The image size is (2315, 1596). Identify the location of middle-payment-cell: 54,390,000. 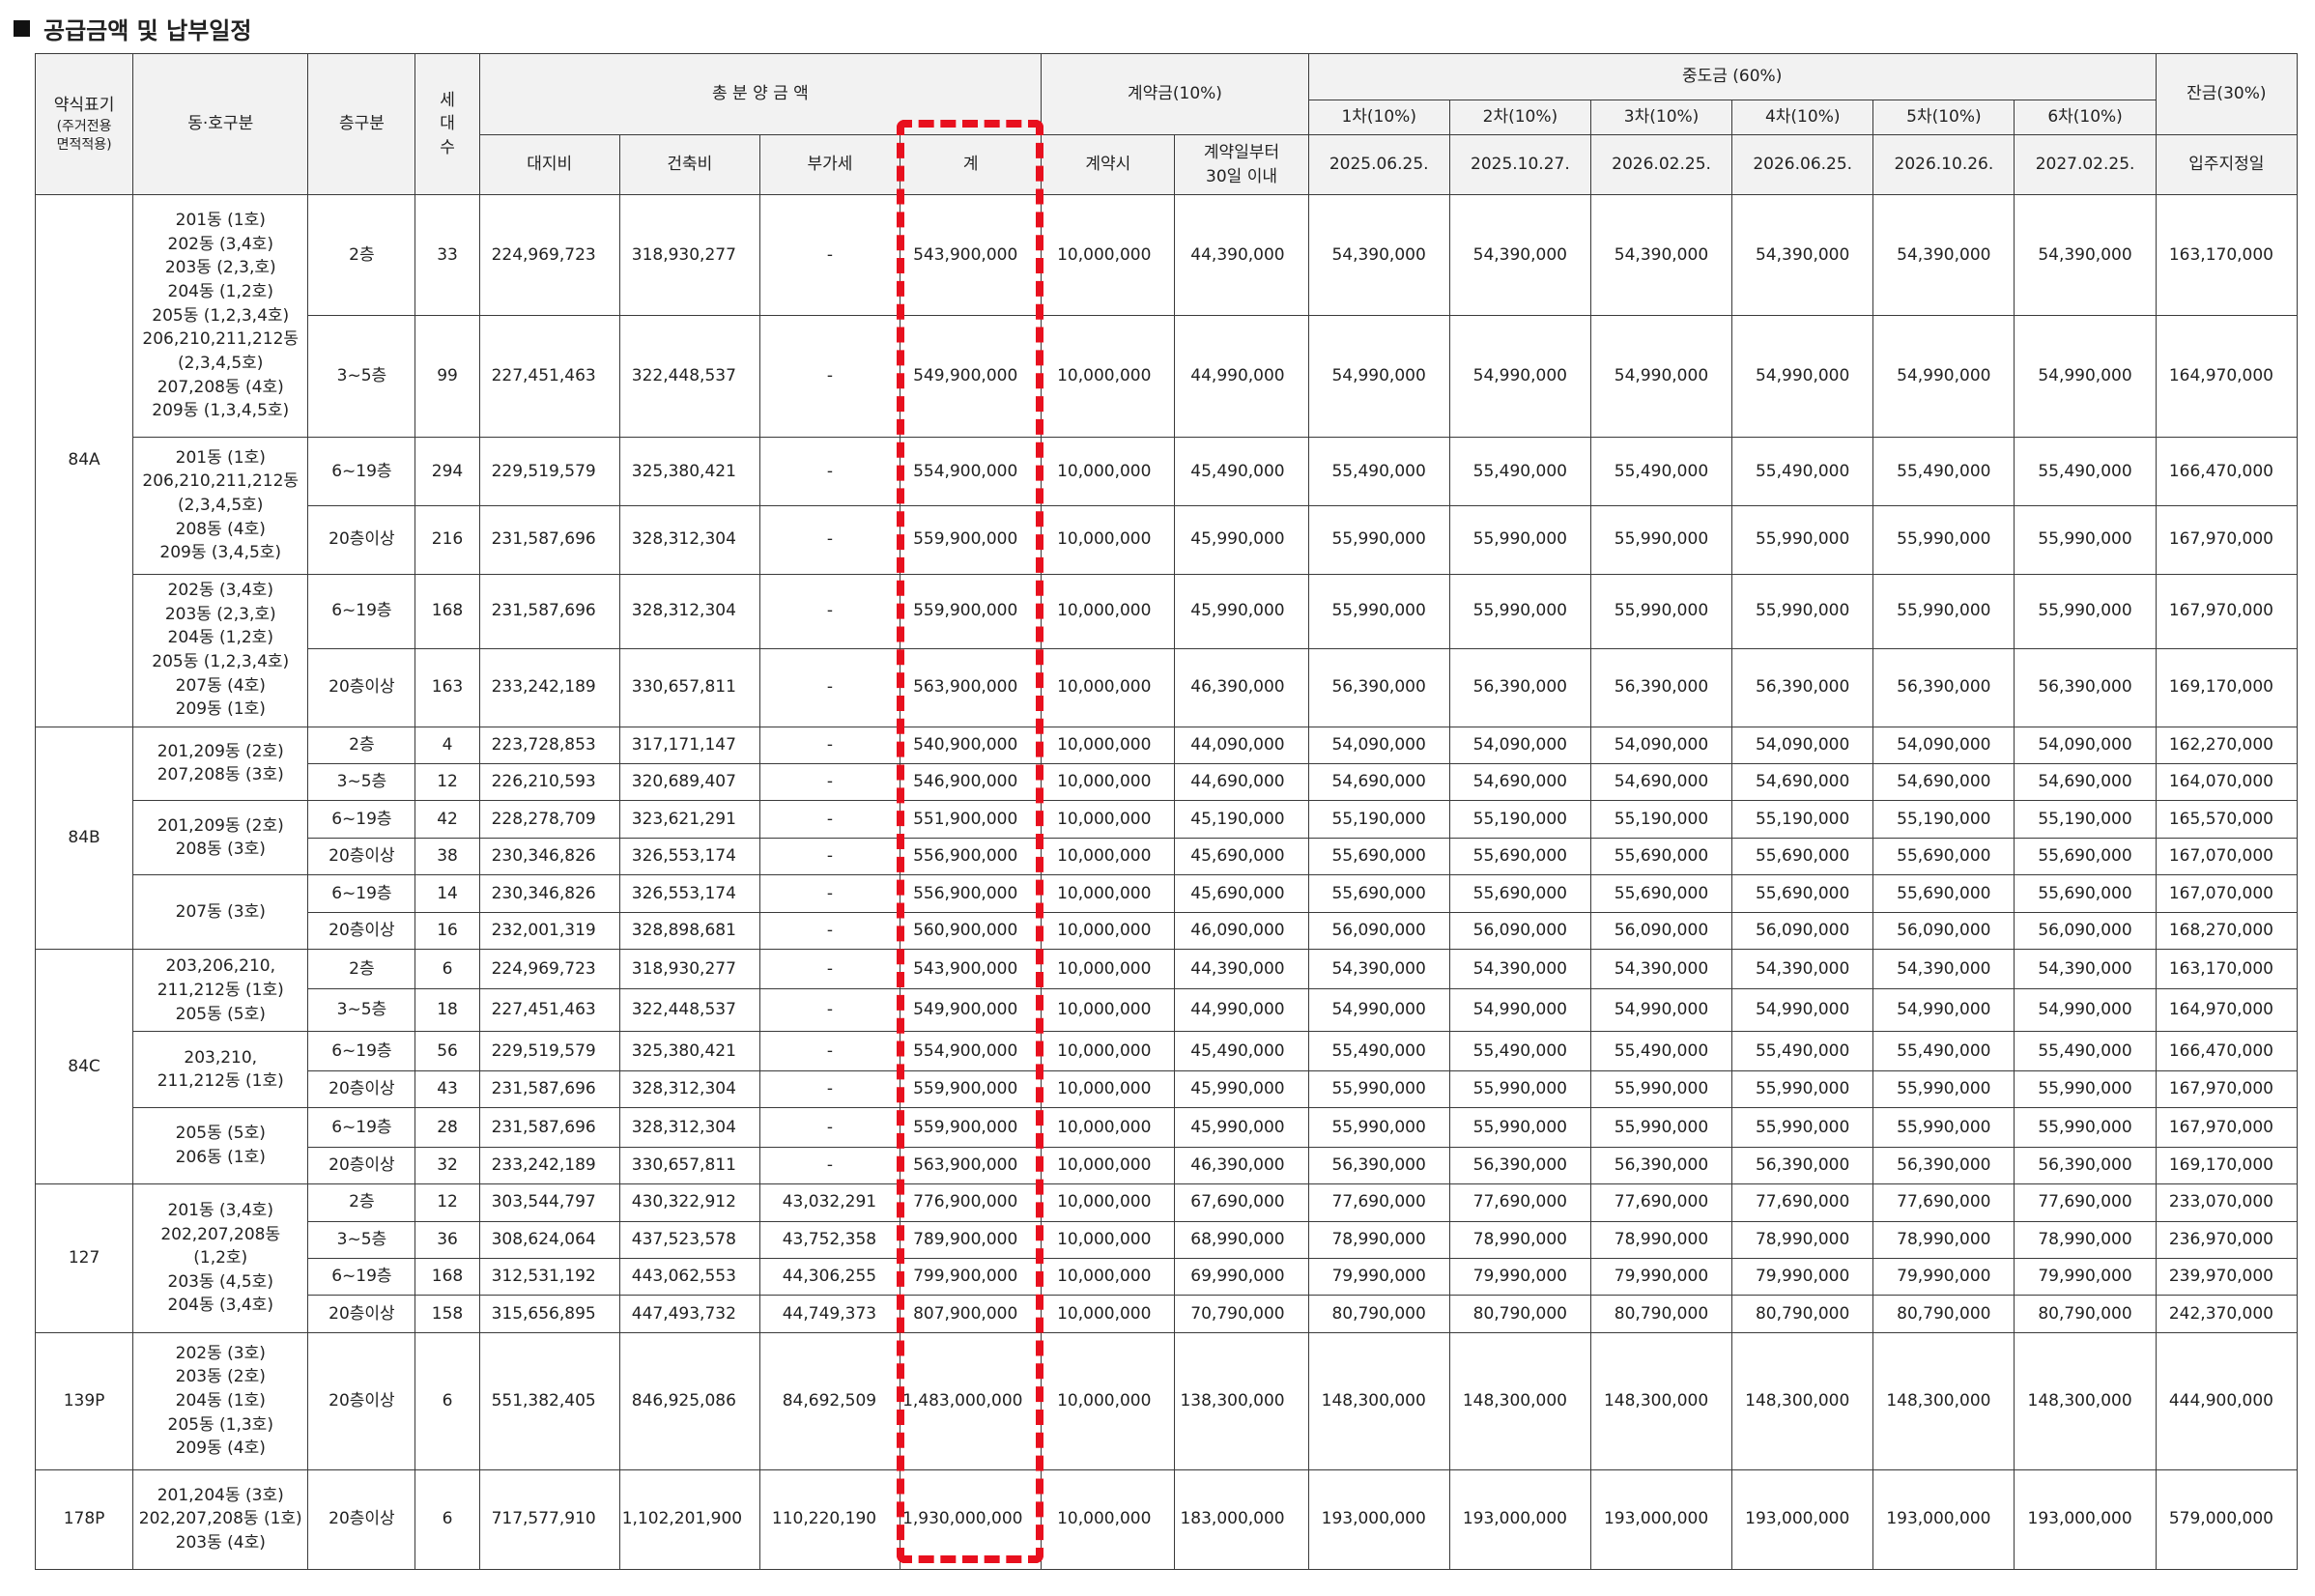
(1520, 255).